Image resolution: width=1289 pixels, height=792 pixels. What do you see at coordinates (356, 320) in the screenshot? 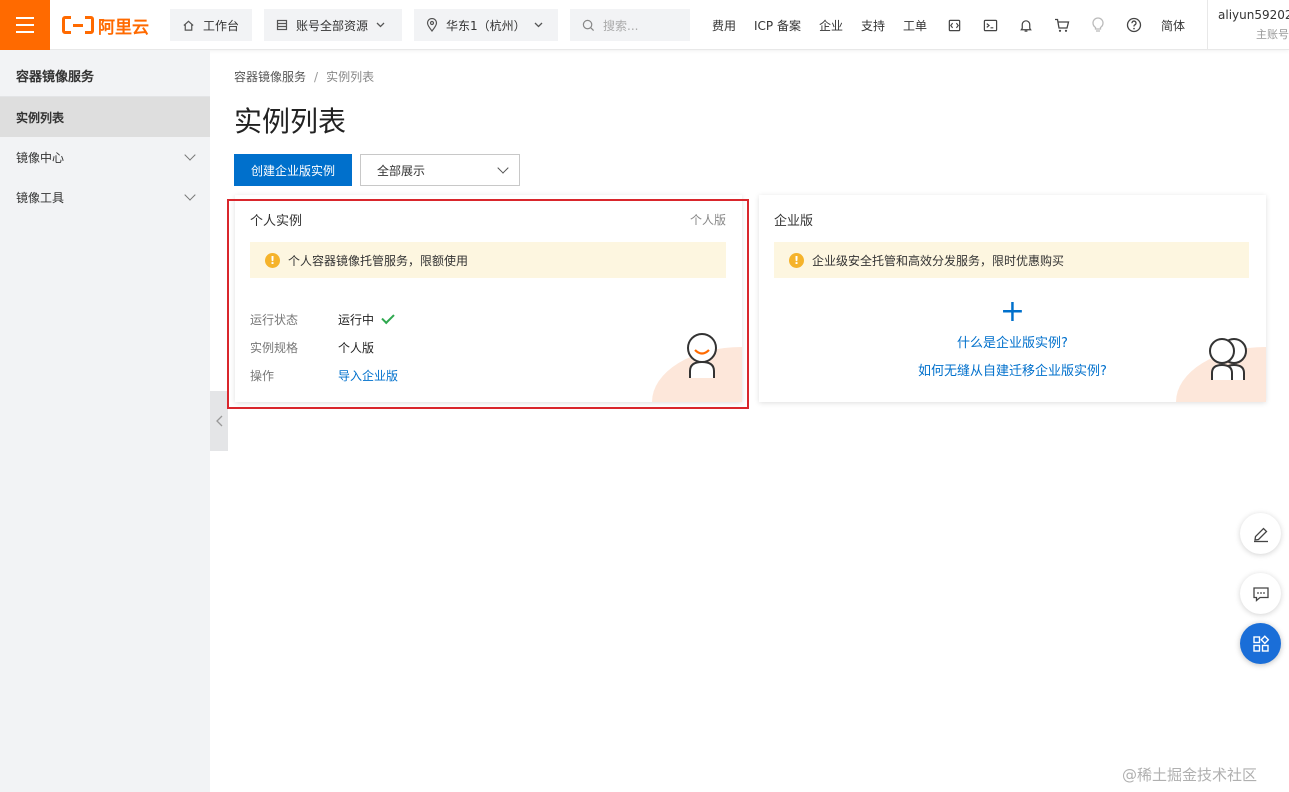
I see `status-value: 运行中` at bounding box center [356, 320].